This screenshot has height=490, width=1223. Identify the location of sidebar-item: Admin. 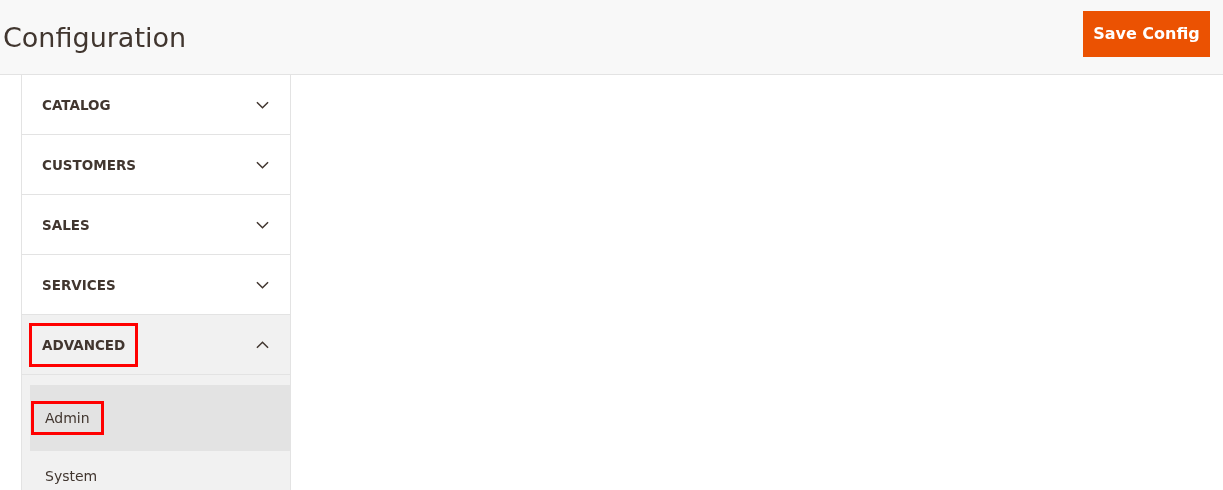
(160, 418).